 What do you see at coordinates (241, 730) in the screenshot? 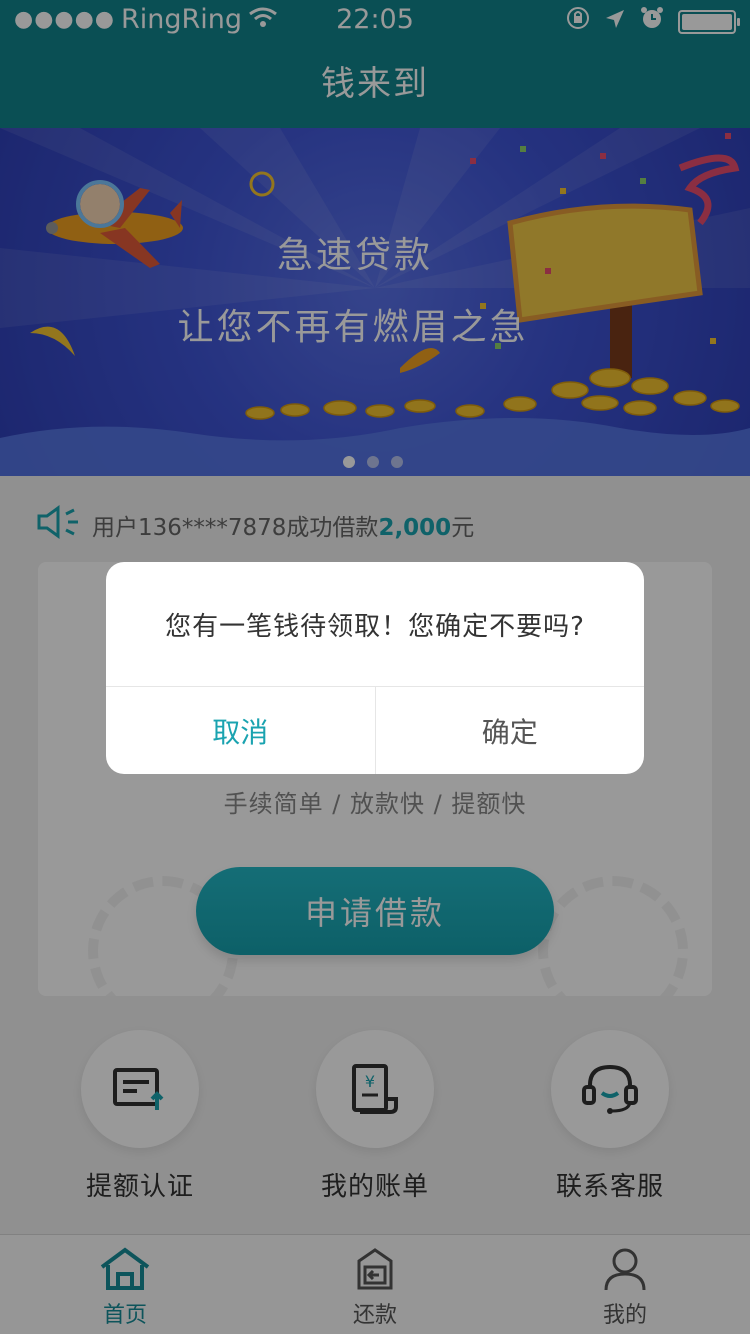
I see `cancel-button: 取消` at bounding box center [241, 730].